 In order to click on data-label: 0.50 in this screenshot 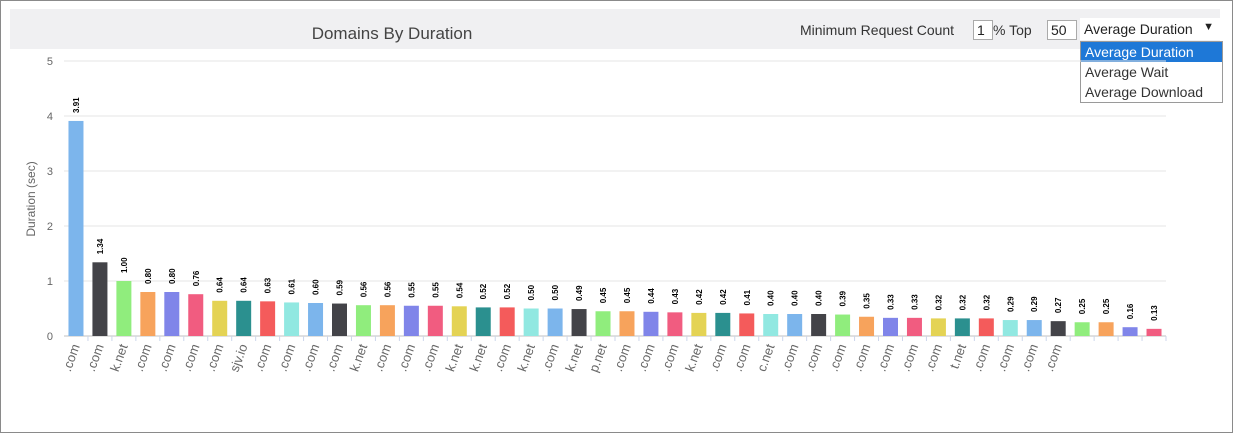, I will do `click(555, 292)`.